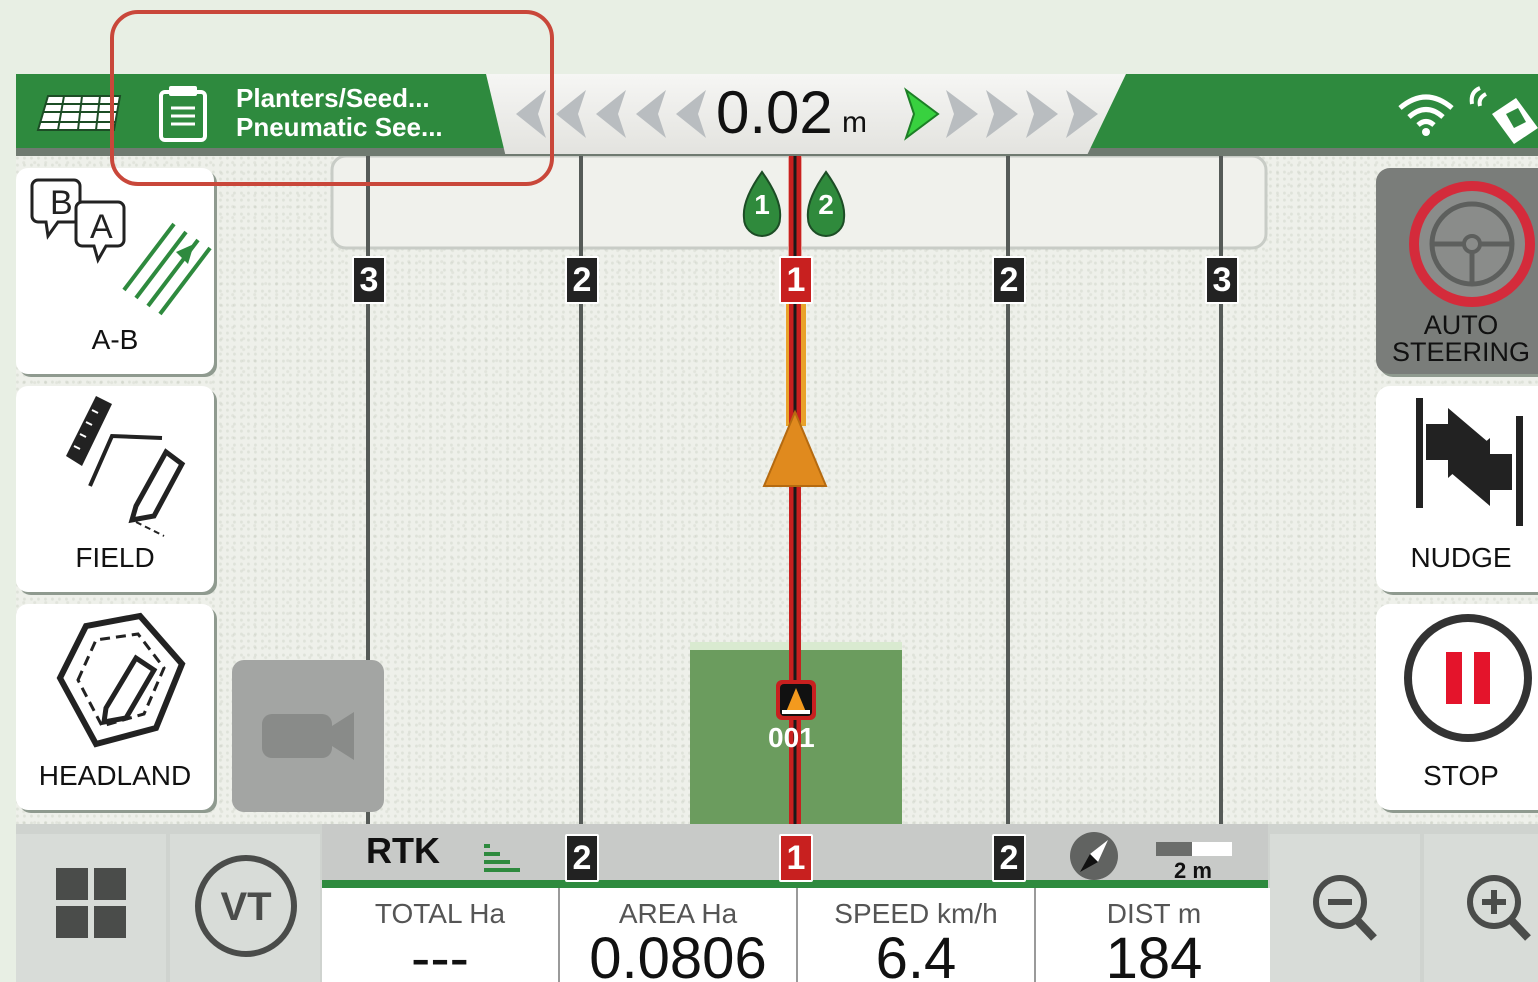  Describe the element at coordinates (854, 122) in the screenshot. I see `cross-track-unit: m` at that location.